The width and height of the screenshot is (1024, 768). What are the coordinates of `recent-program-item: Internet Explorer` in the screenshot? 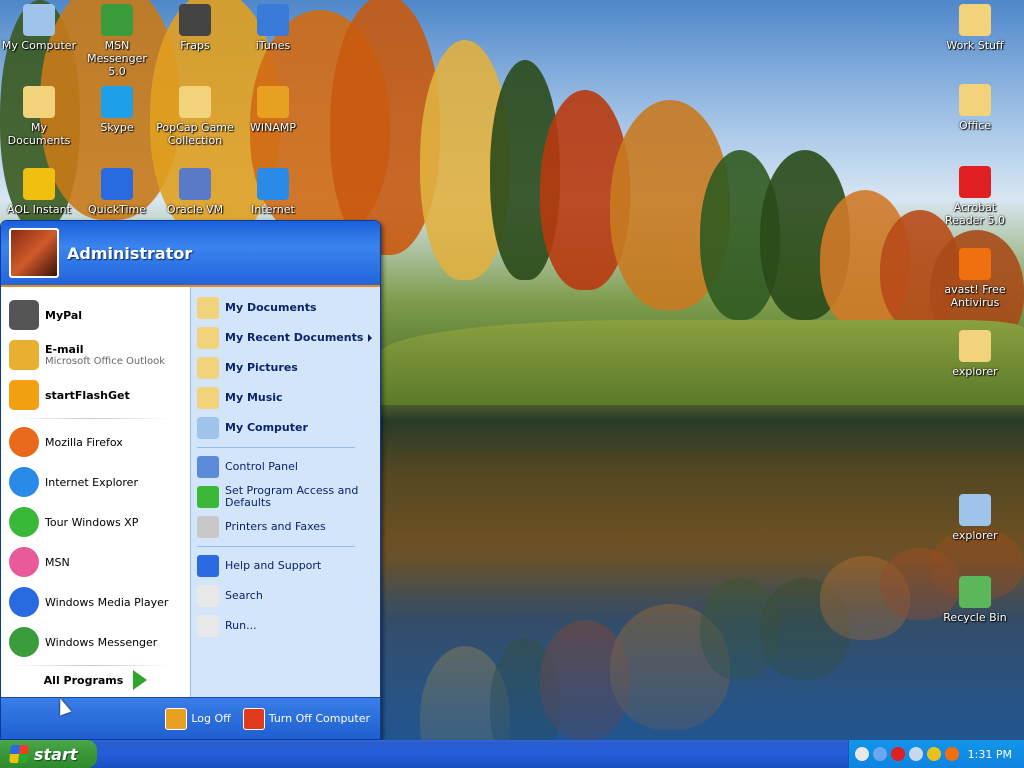 It's located at (95, 482).